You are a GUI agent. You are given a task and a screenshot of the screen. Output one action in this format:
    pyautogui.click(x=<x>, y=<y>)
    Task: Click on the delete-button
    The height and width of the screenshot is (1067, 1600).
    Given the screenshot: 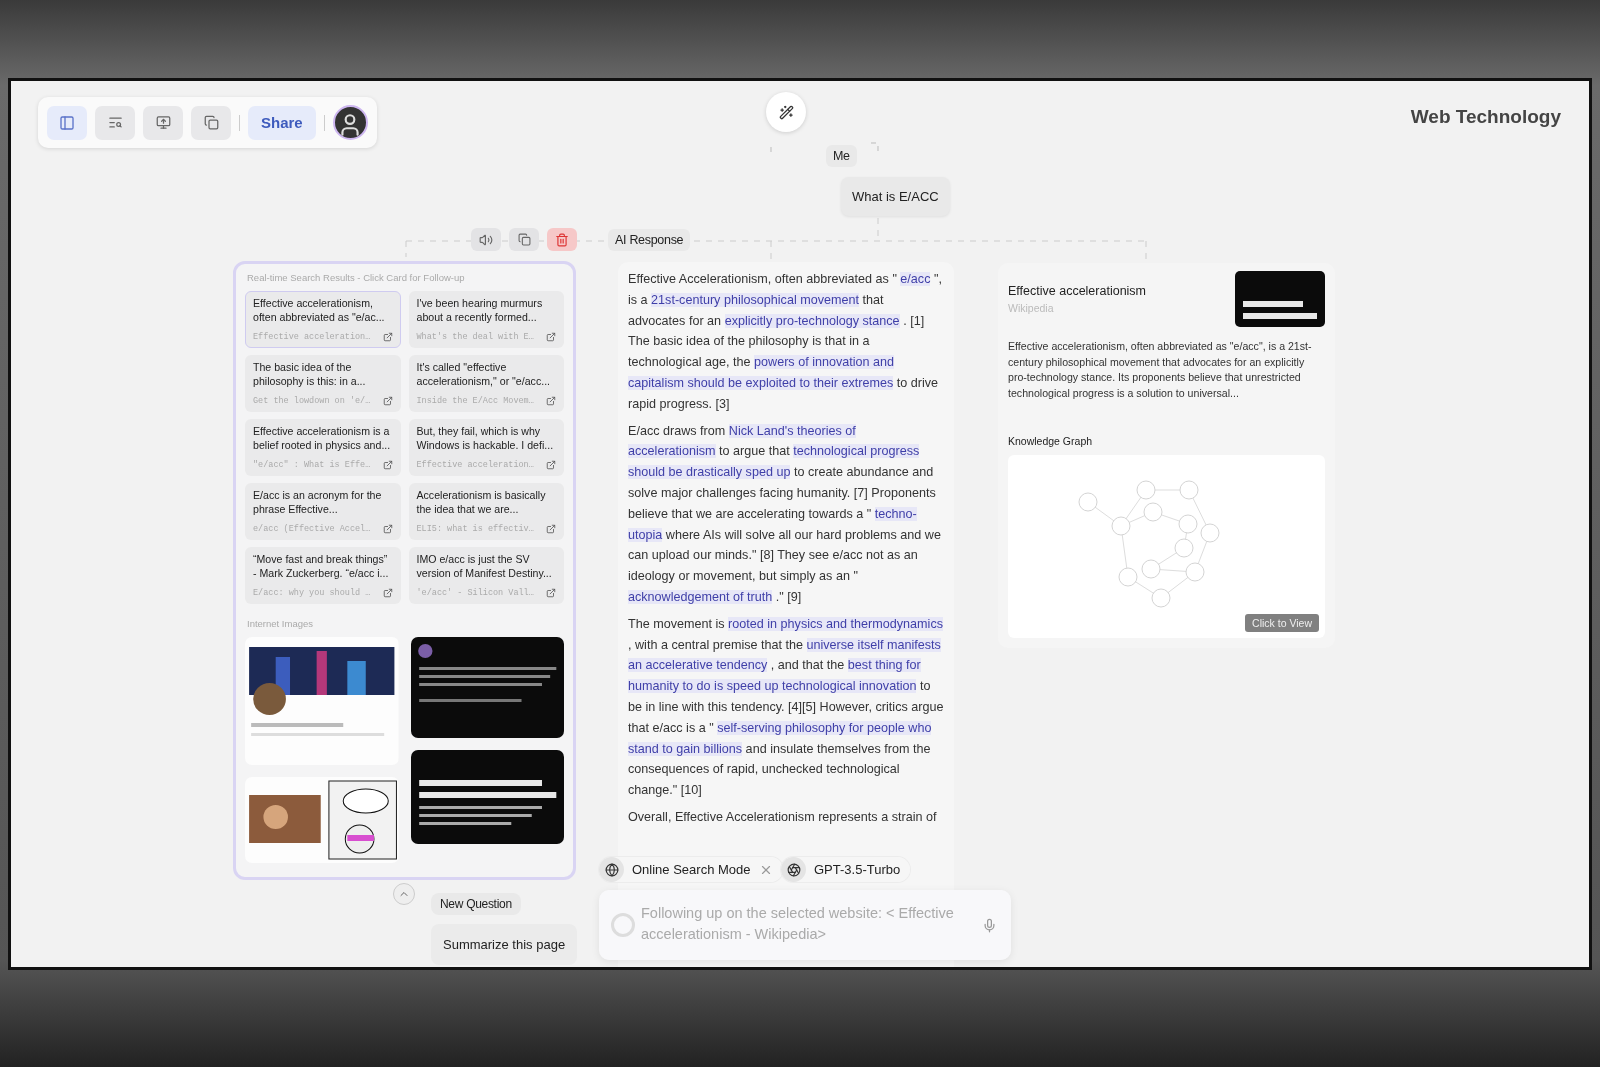 What is the action you would take?
    pyautogui.click(x=562, y=239)
    